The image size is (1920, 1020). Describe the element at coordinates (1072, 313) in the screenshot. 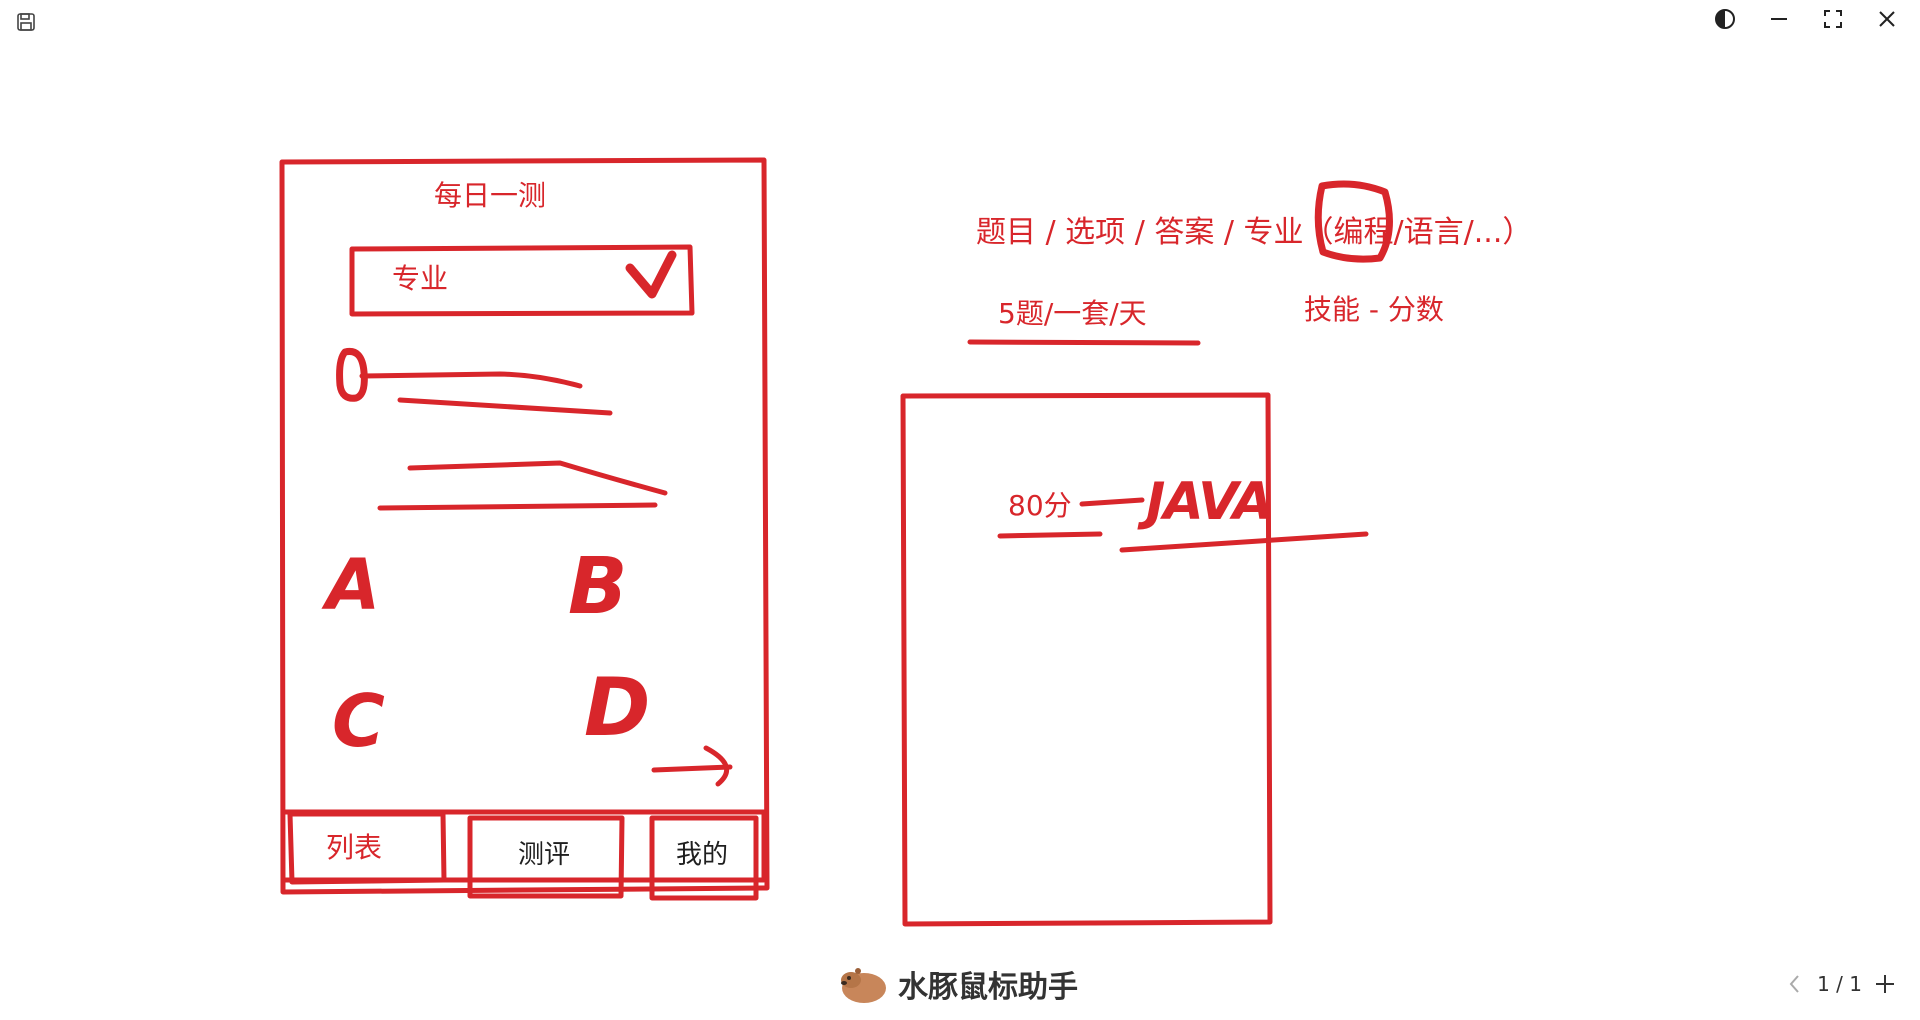

I see `rule-note: 5题/一套/天` at that location.